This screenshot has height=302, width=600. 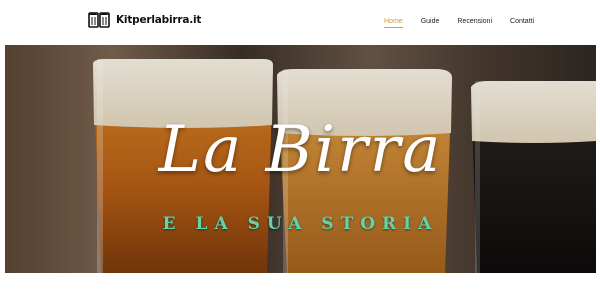 I want to click on beer-mugs-icon, so click(x=100, y=20).